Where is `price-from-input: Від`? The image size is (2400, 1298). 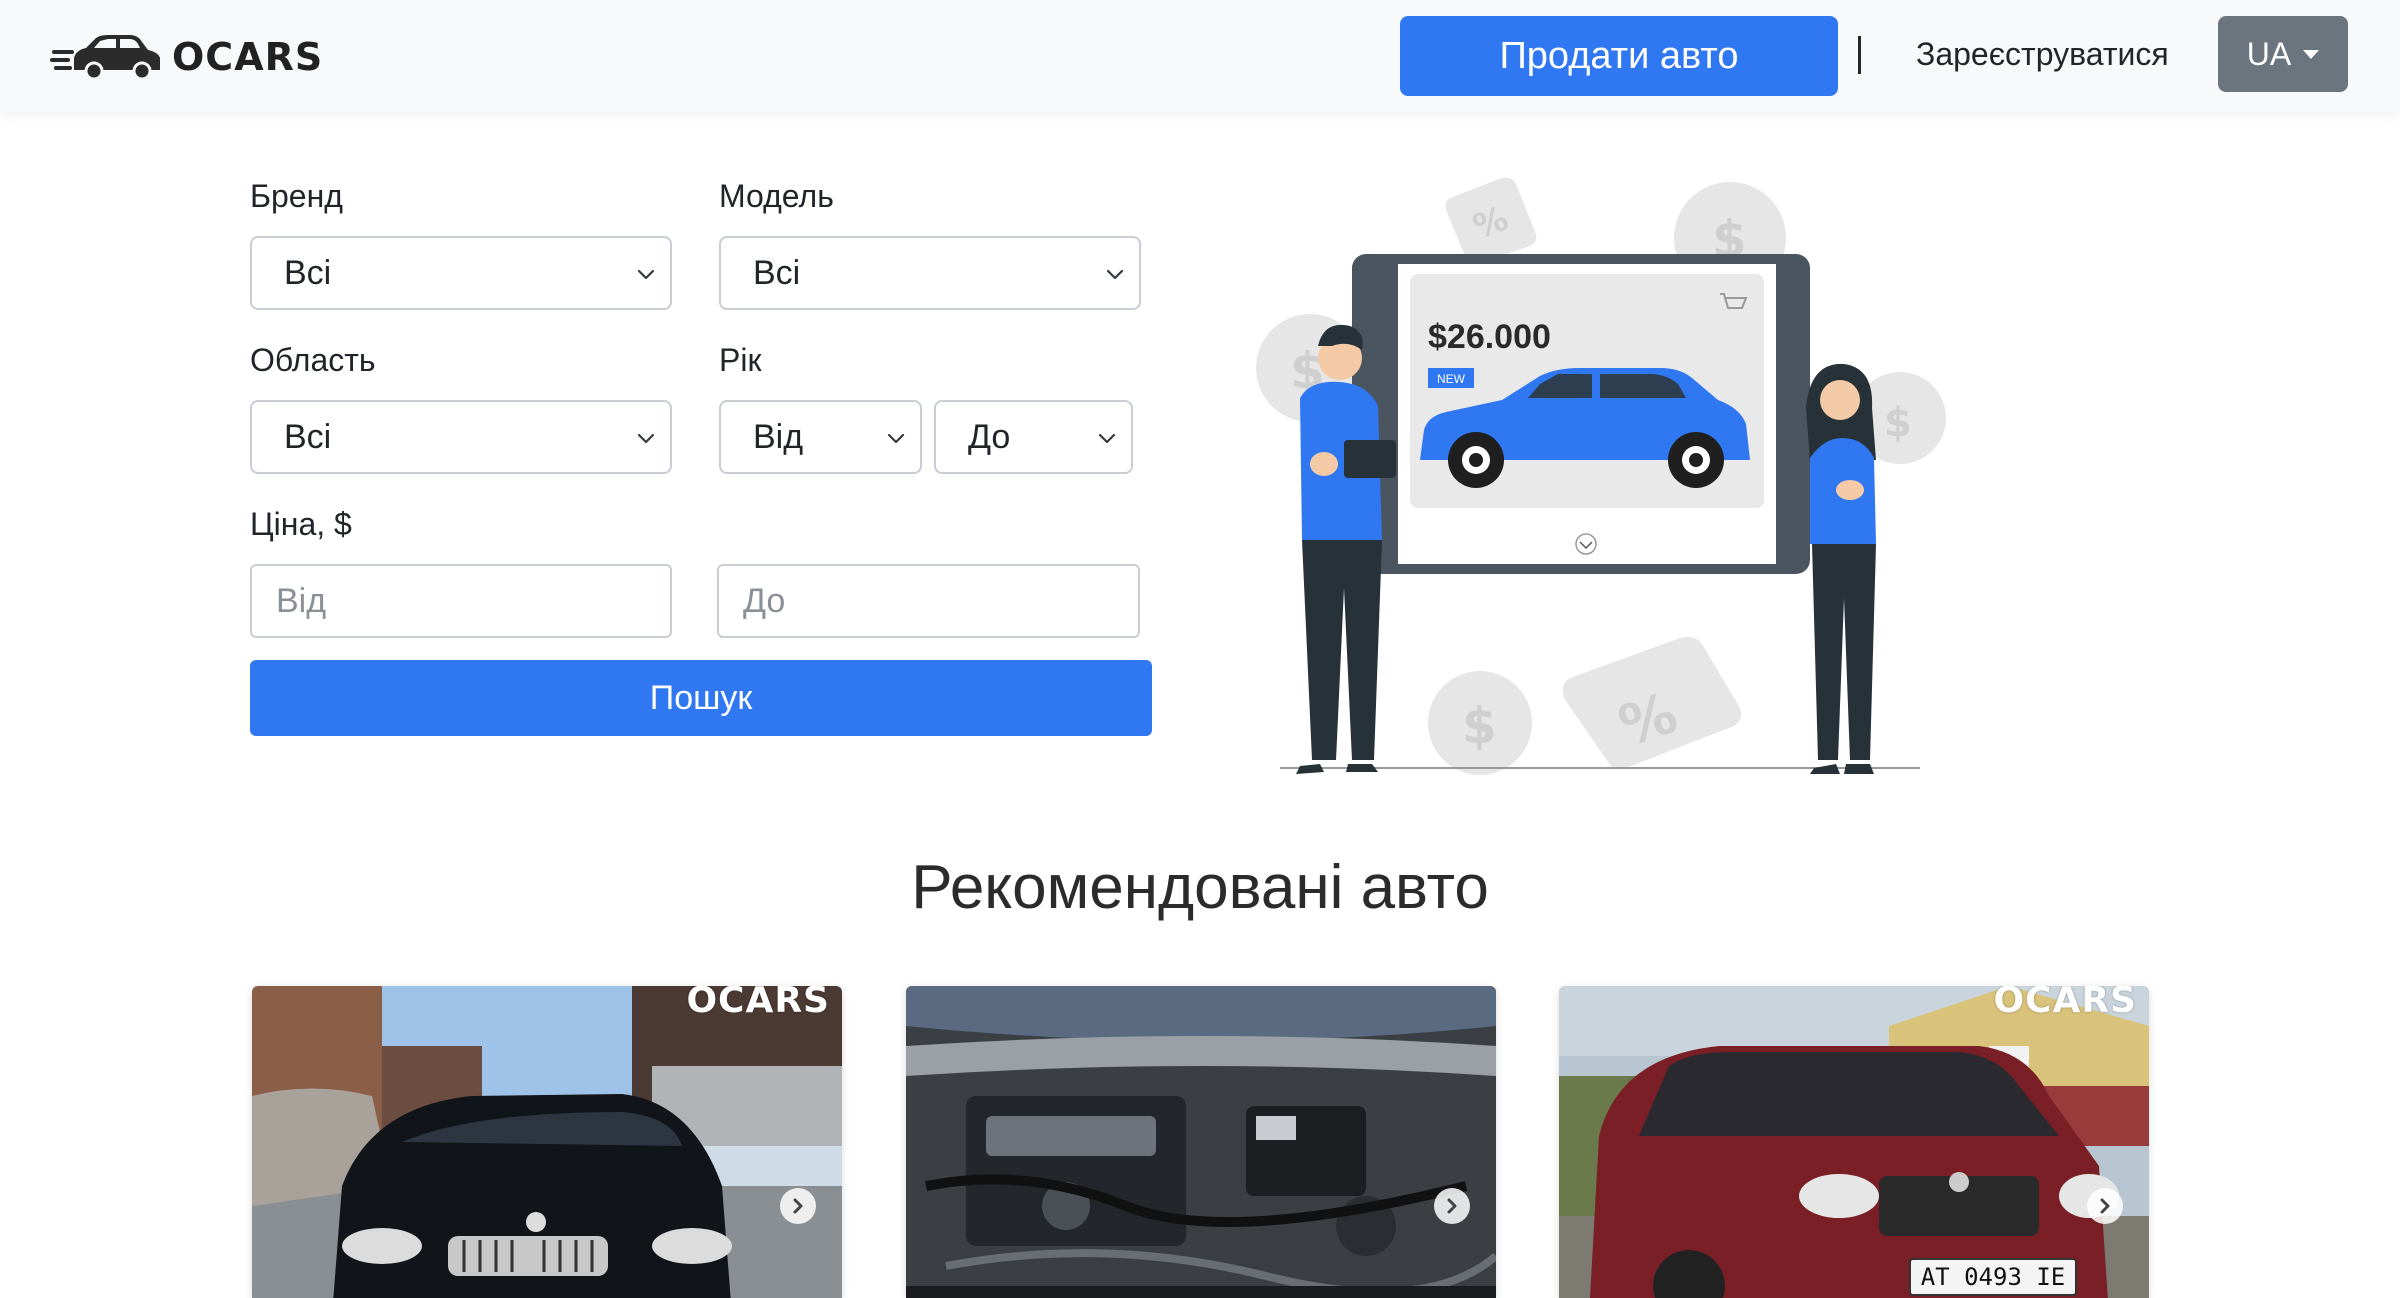 price-from-input: Від is located at coordinates (461, 601).